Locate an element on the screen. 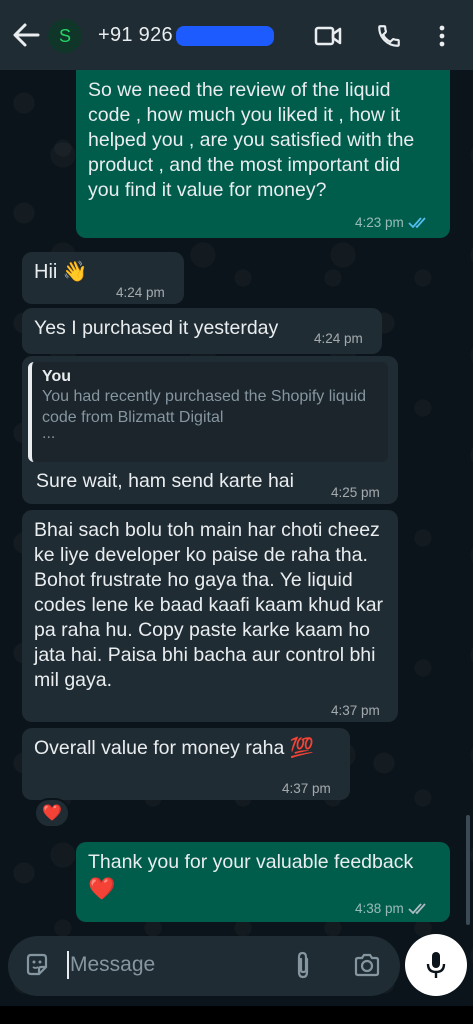 This screenshot has height=1024, width=473. phone-call-icon is located at coordinates (389, 36).